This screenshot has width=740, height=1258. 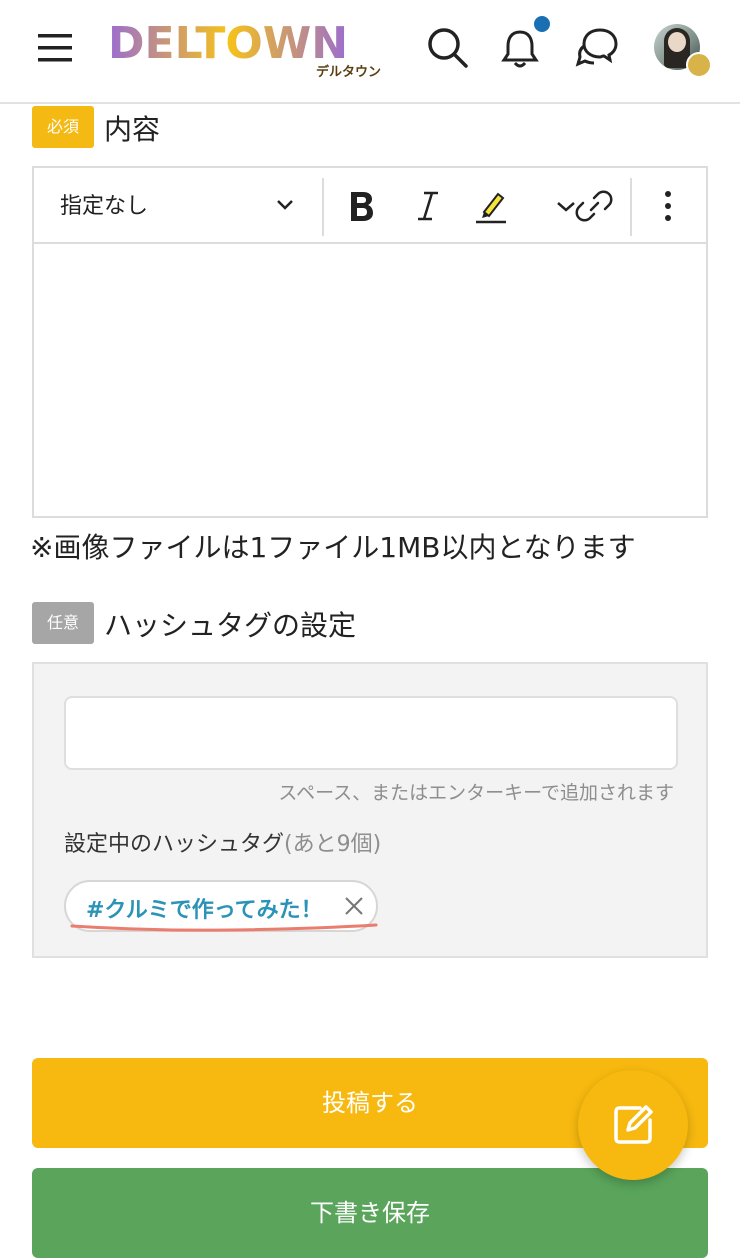 I want to click on required-badge: 必須, so click(x=63, y=127).